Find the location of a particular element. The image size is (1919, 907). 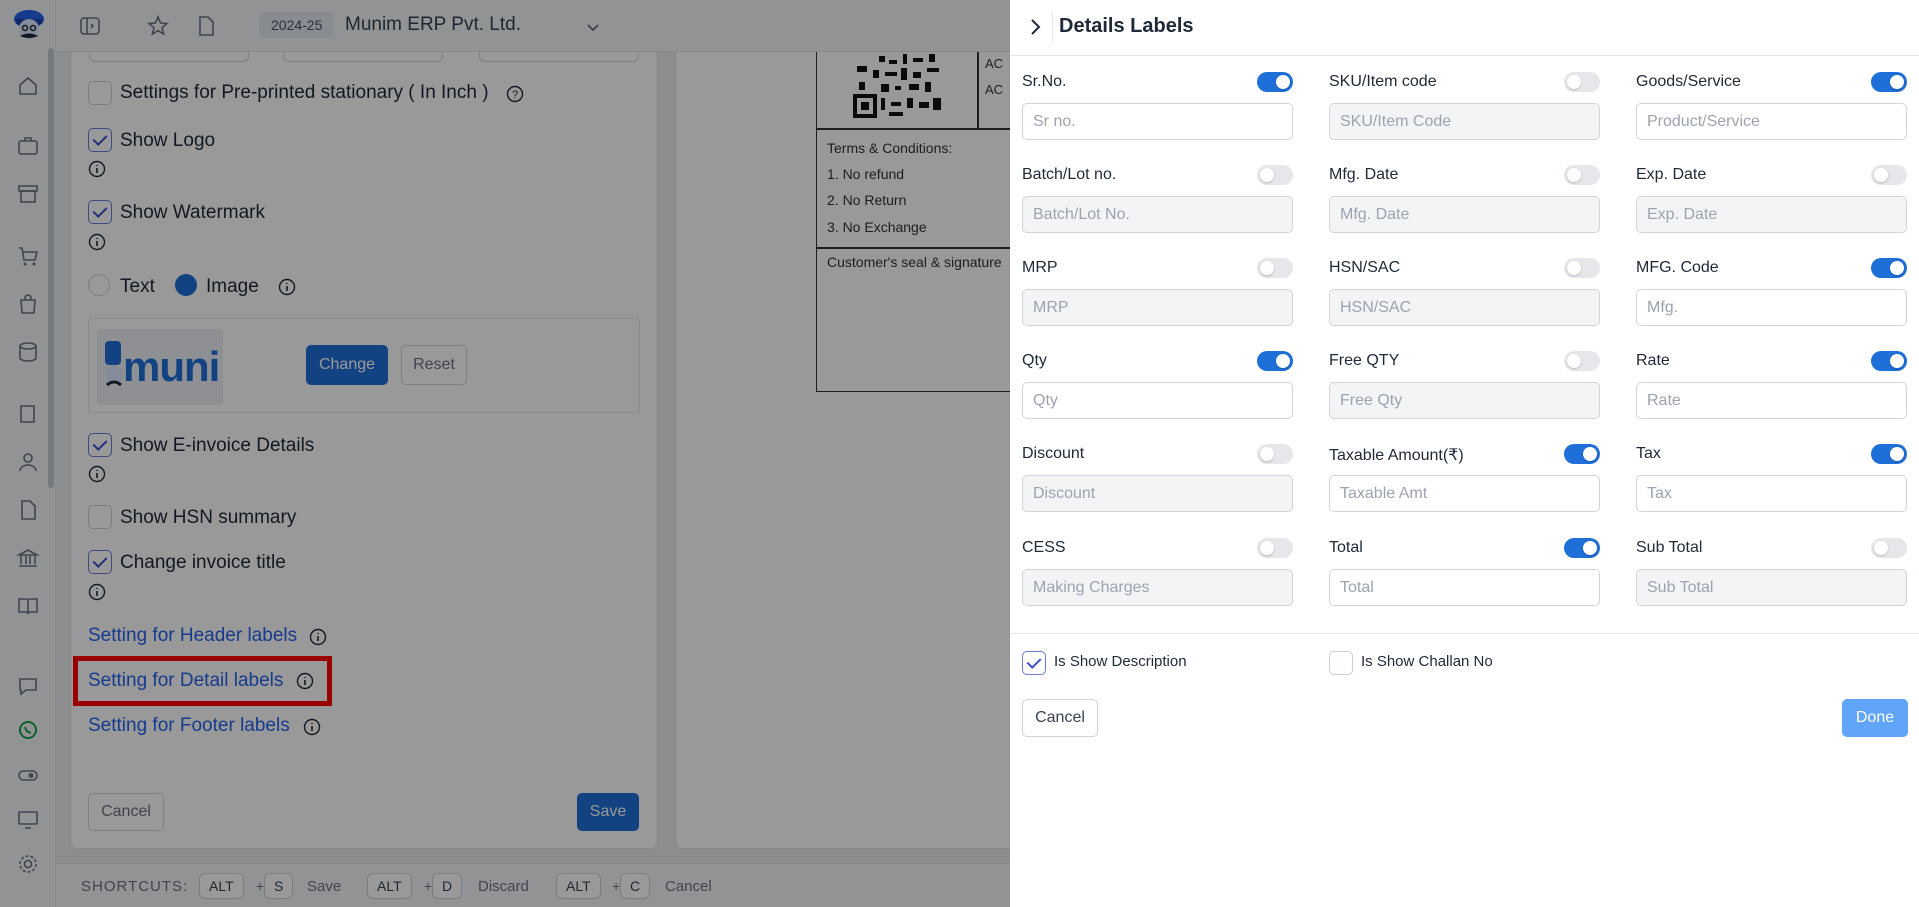

exp-date-toggle is located at coordinates (1889, 175).